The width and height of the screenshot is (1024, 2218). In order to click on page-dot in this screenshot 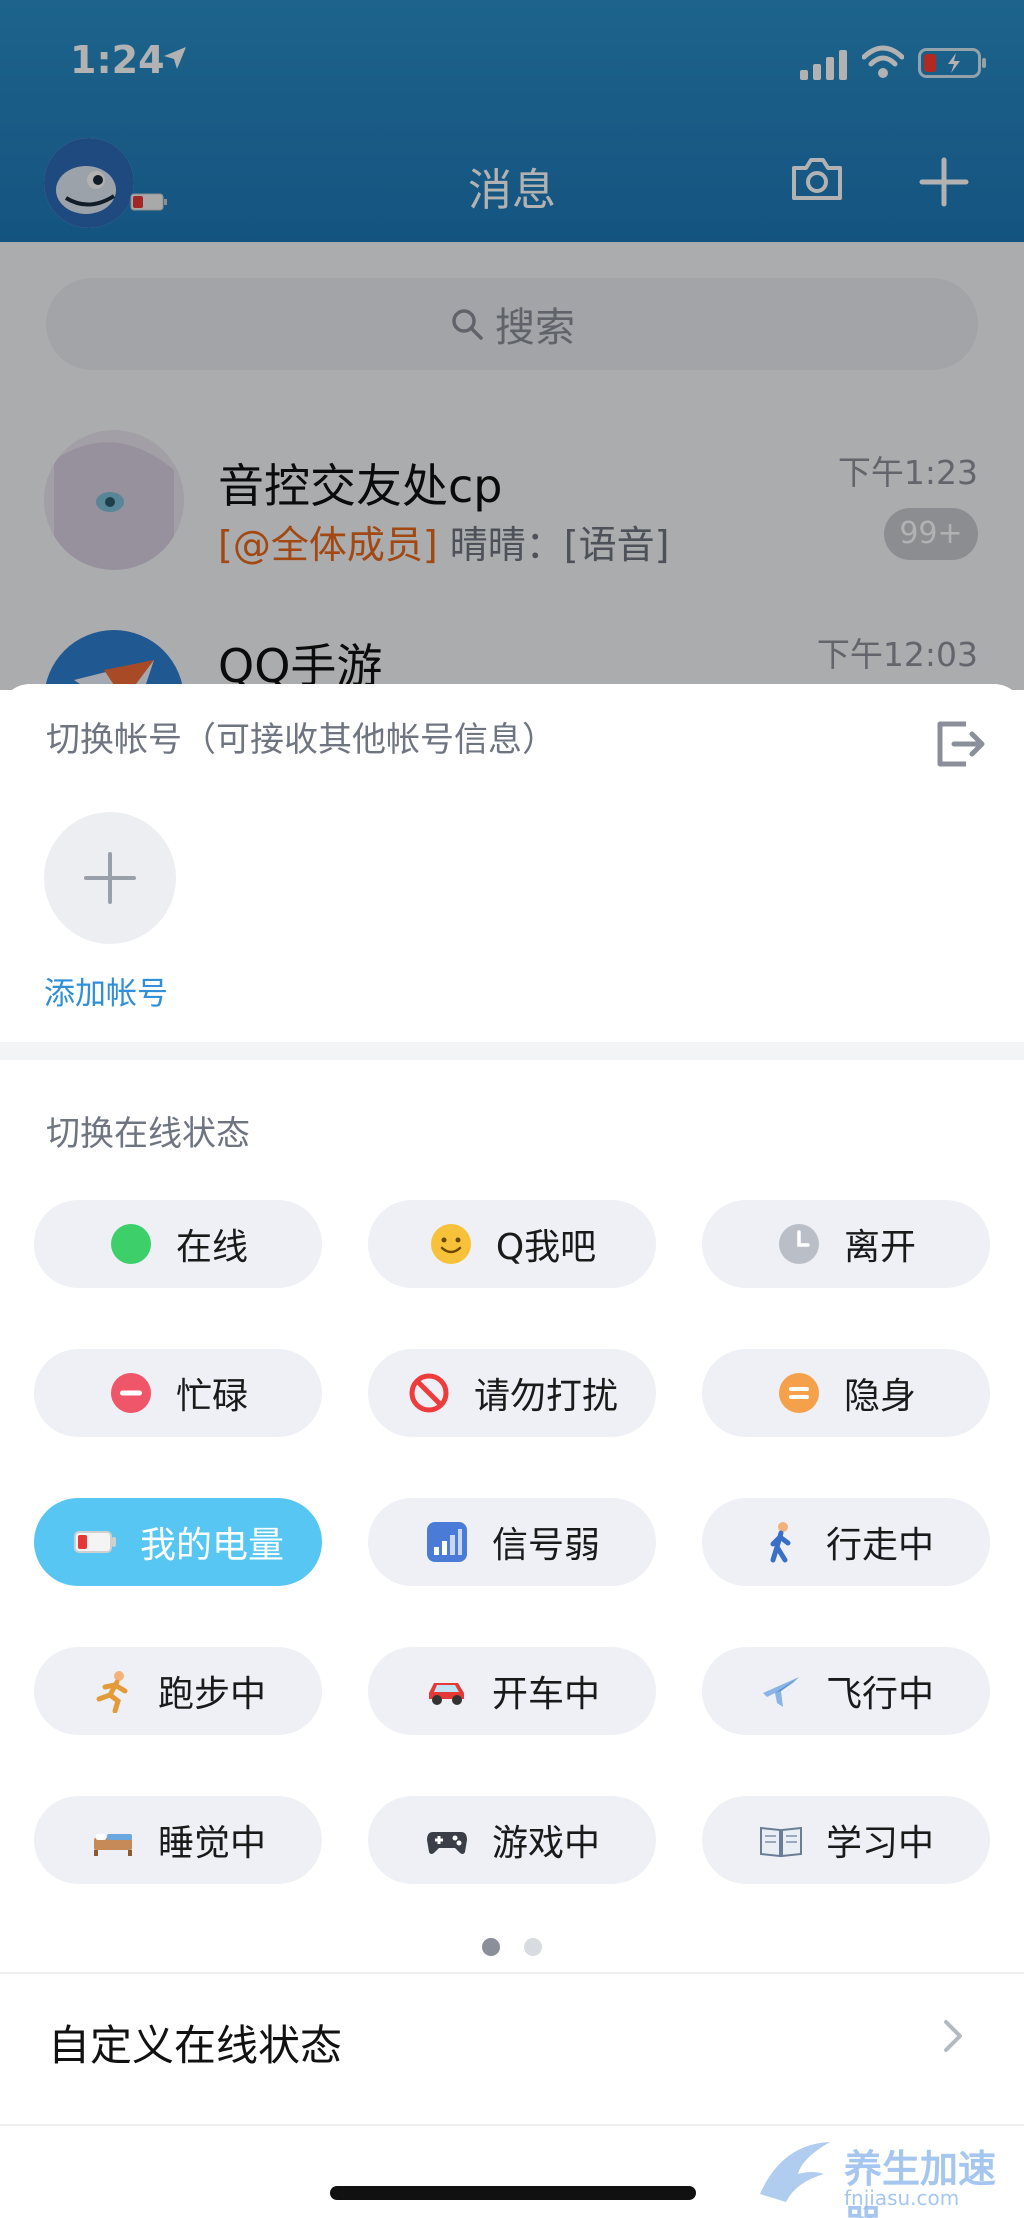, I will do `click(533, 1947)`.